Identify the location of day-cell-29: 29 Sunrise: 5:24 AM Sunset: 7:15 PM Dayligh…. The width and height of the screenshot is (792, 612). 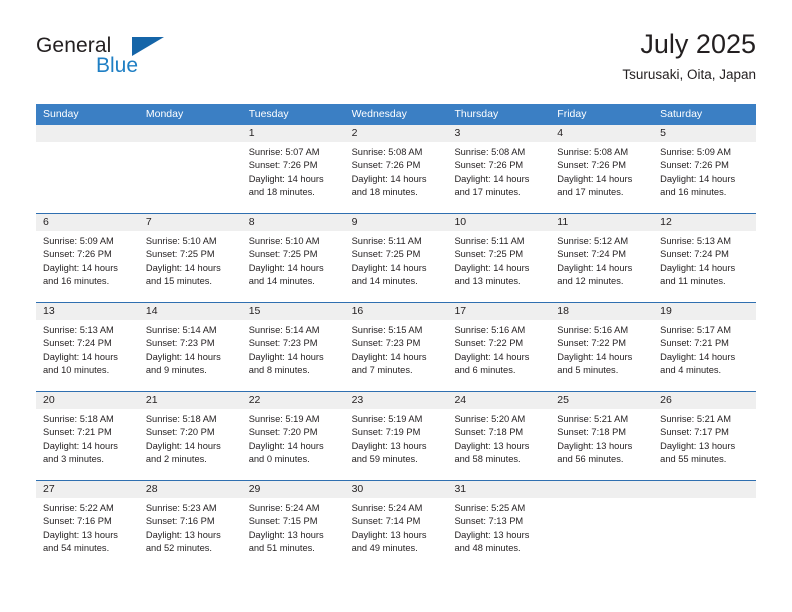
(293, 525).